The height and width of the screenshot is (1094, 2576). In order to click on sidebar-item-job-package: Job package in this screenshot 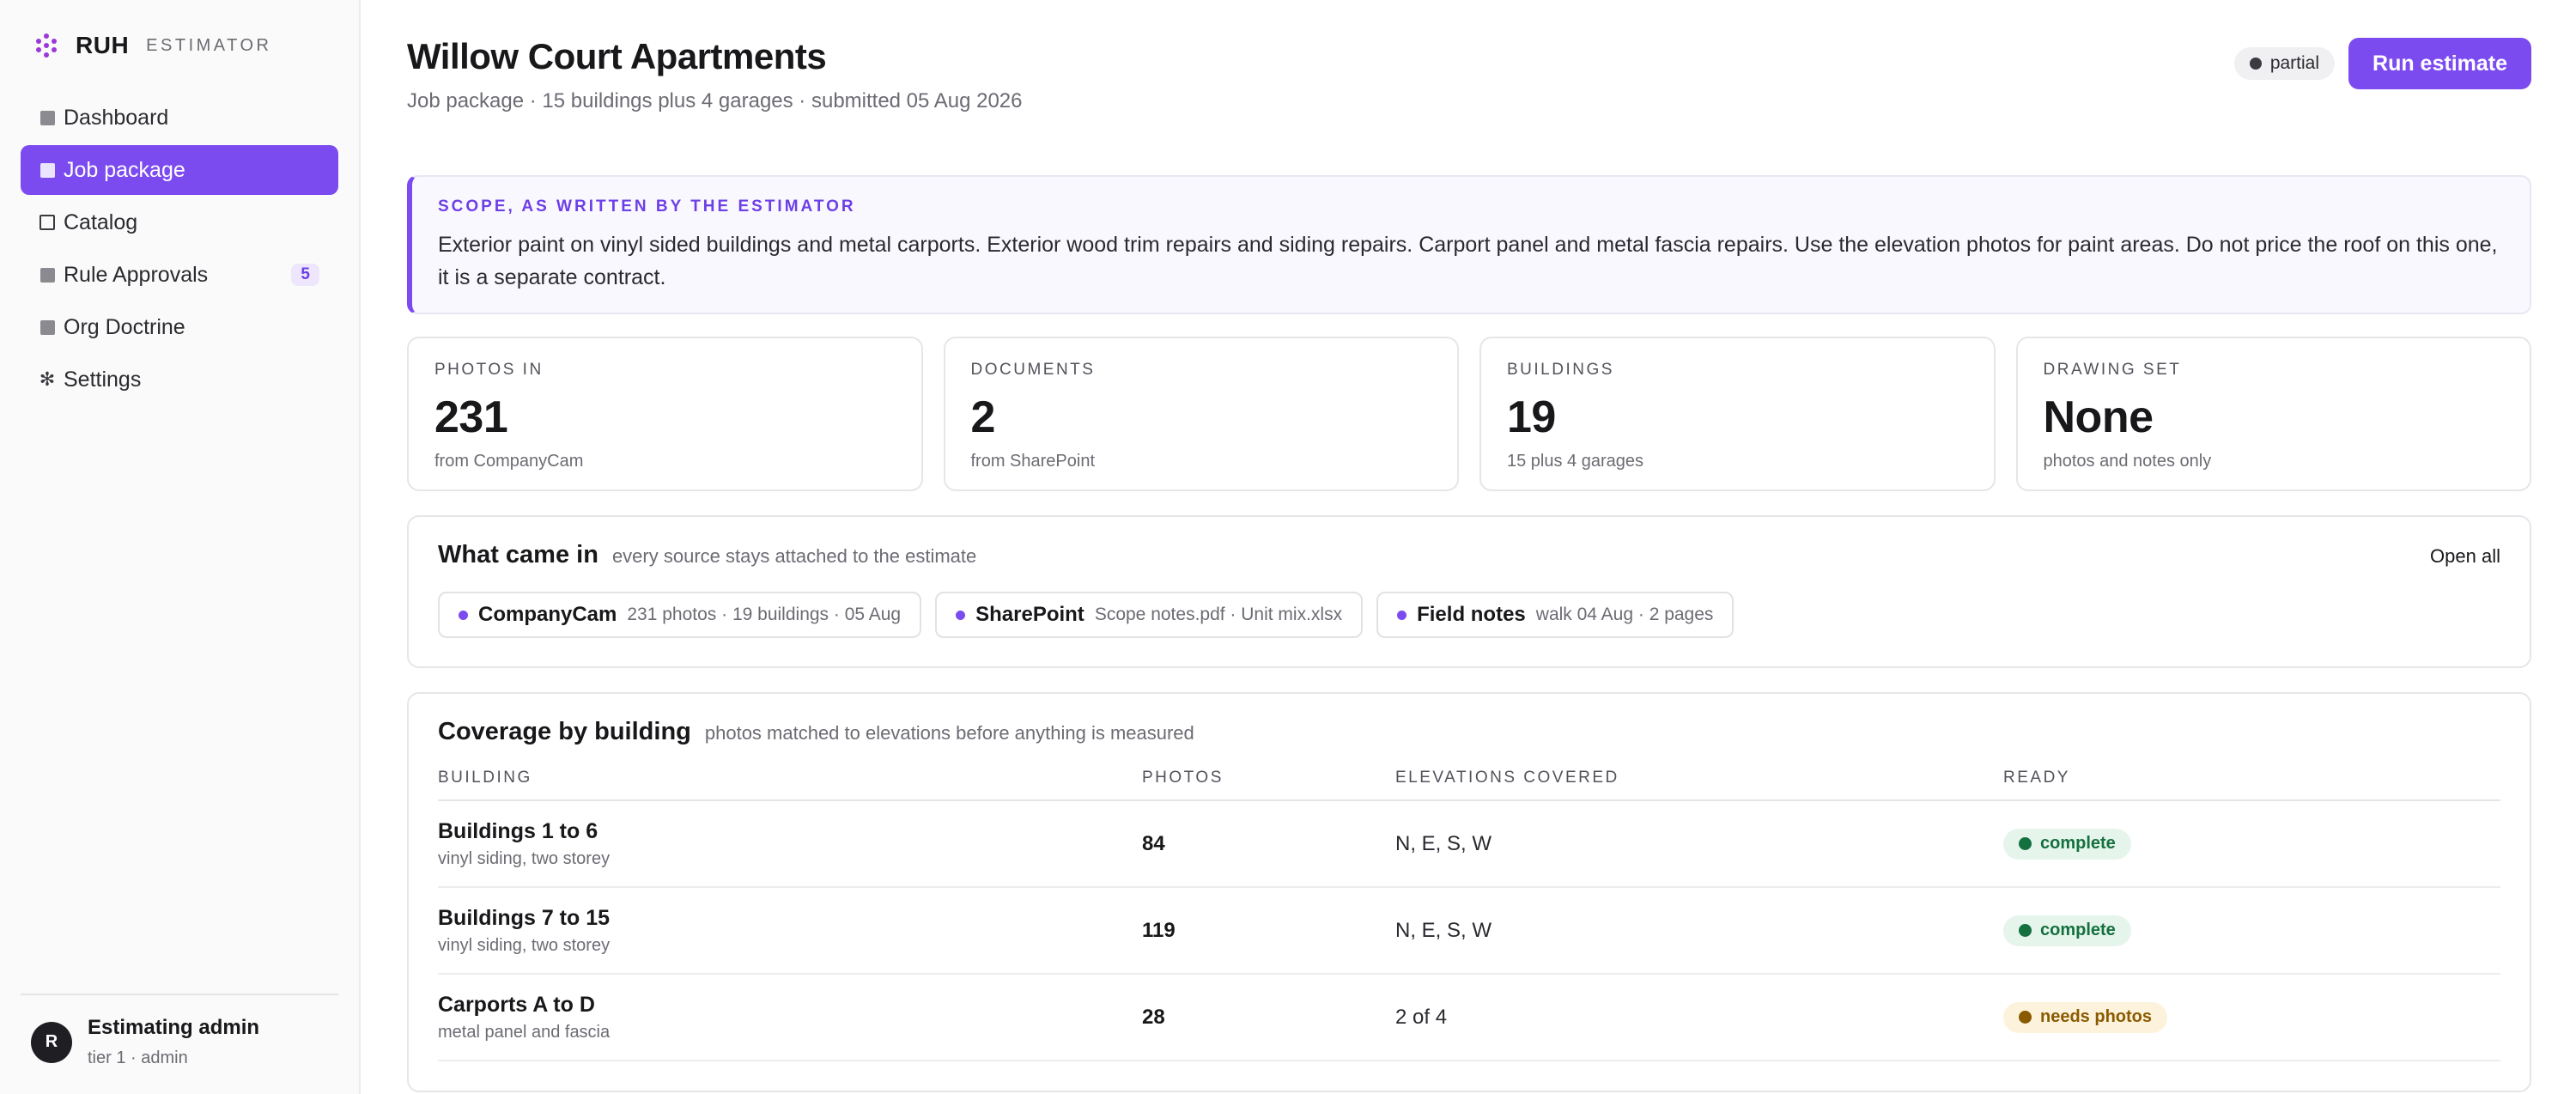, I will do `click(180, 170)`.